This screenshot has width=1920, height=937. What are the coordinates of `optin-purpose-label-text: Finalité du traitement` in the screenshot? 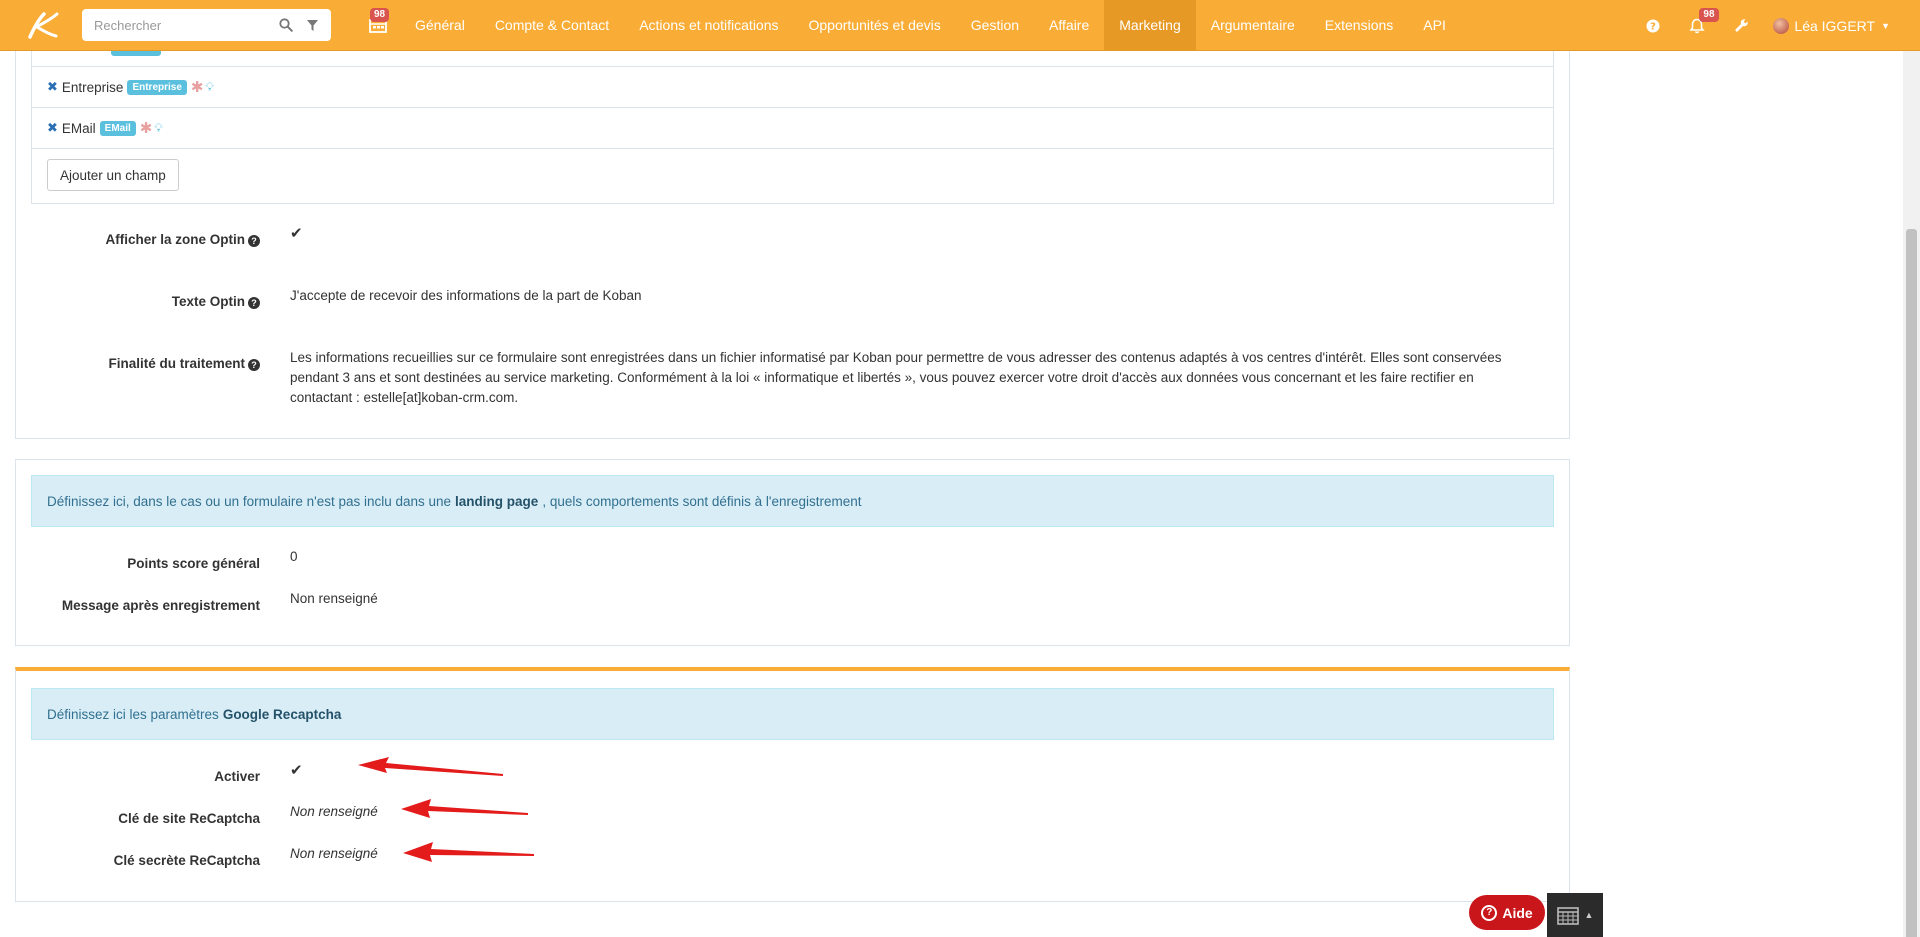 It's located at (176, 363).